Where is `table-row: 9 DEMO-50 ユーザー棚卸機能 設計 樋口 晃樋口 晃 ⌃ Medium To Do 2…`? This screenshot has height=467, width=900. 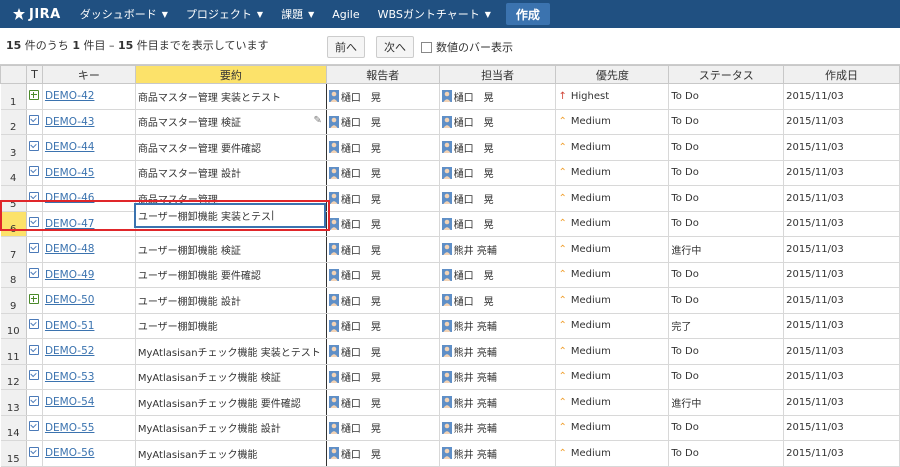
table-row: 9 DEMO-50 ユーザー棚卸機能 設計 樋口 晃樋口 晃 ⌃ Medium To Do 2… is located at coordinates (450, 300).